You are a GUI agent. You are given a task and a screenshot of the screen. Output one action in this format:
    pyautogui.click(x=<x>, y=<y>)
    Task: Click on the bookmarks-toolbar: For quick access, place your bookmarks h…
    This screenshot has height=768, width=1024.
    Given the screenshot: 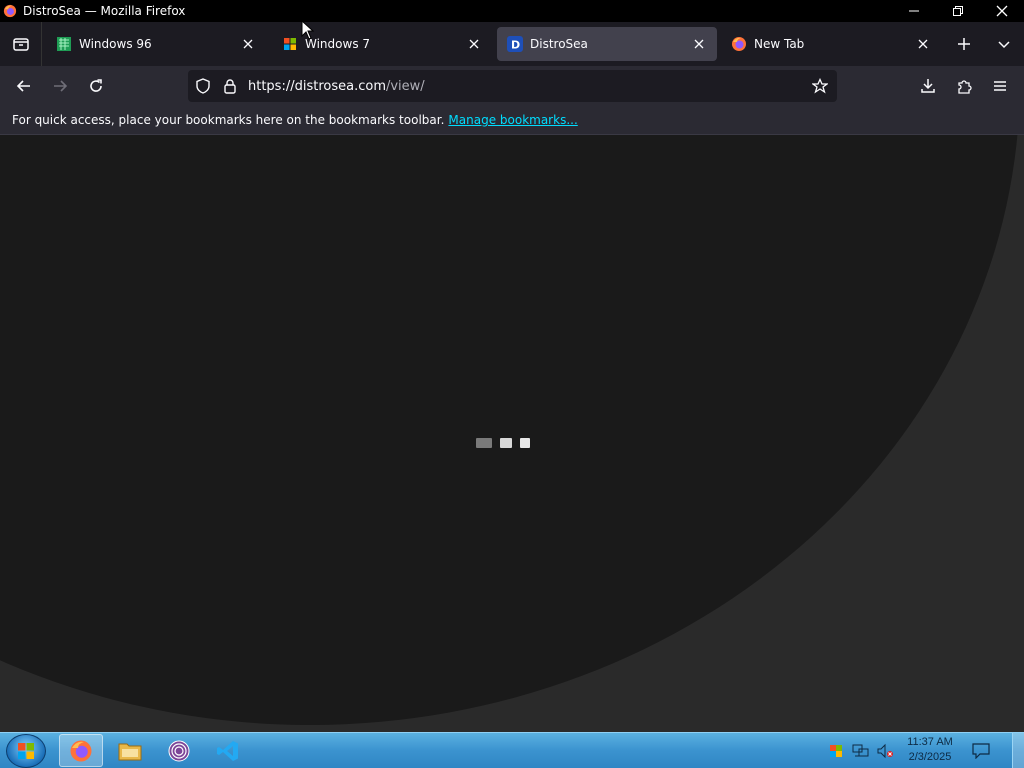 What is the action you would take?
    pyautogui.click(x=512, y=120)
    